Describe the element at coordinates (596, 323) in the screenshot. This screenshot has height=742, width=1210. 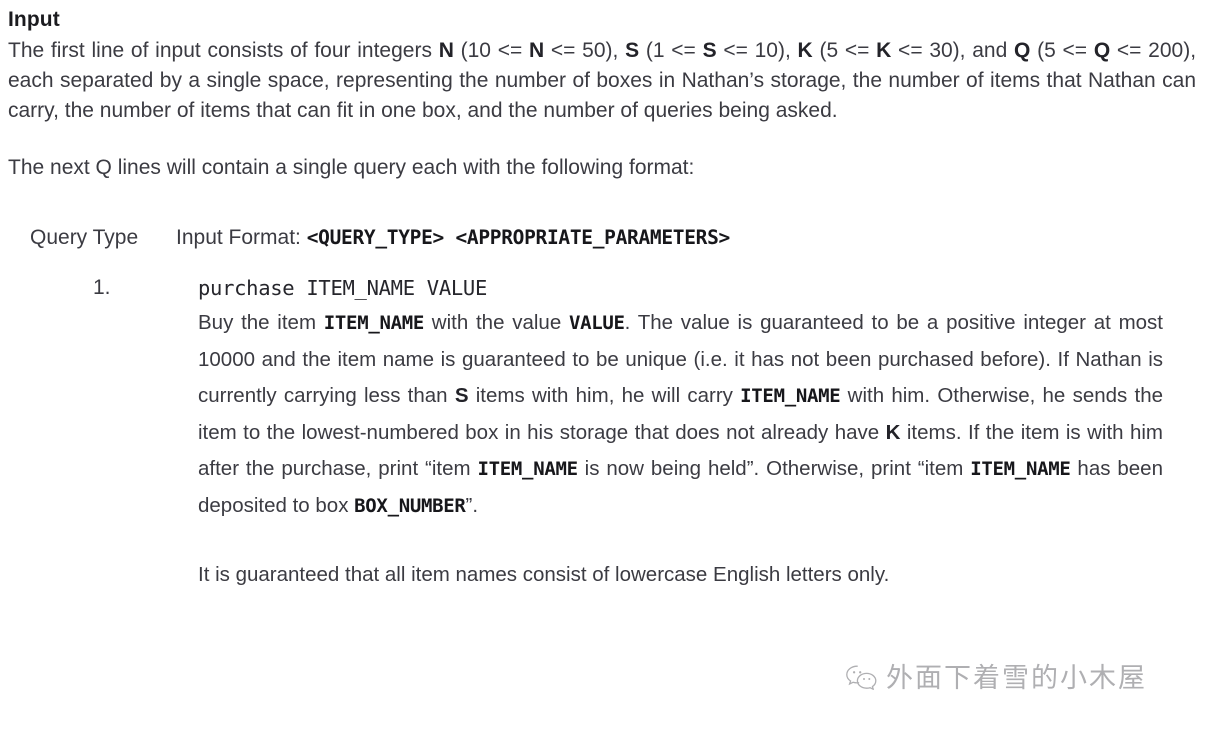
I see `code-token: VALUE` at that location.